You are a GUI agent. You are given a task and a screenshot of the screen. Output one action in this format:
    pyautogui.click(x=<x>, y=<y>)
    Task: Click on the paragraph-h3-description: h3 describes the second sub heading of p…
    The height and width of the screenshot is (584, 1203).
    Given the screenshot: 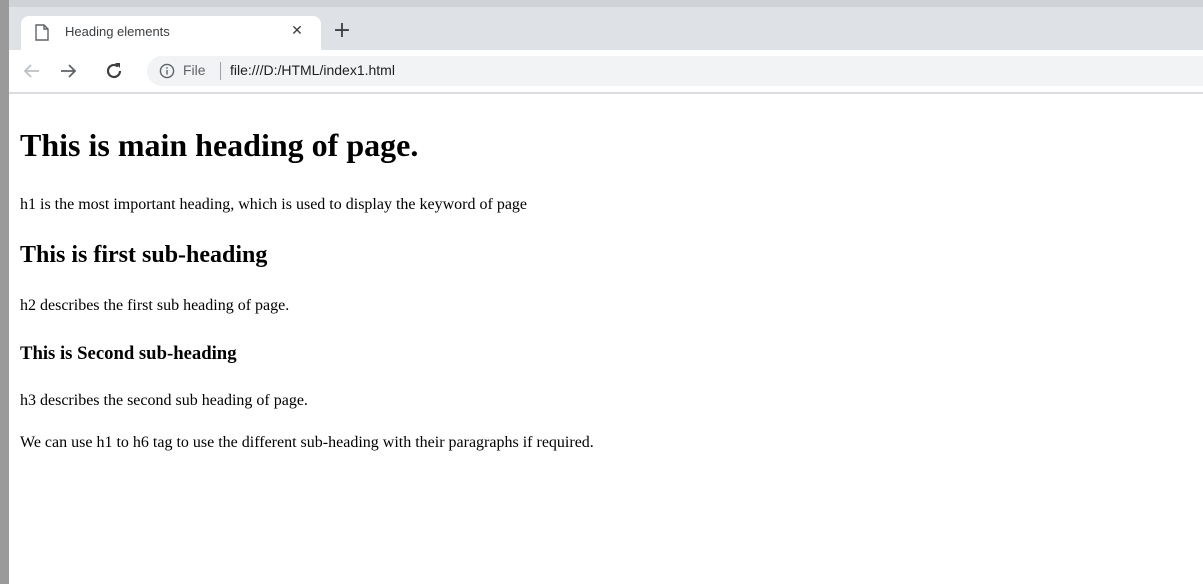 What is the action you would take?
    pyautogui.click(x=164, y=400)
    